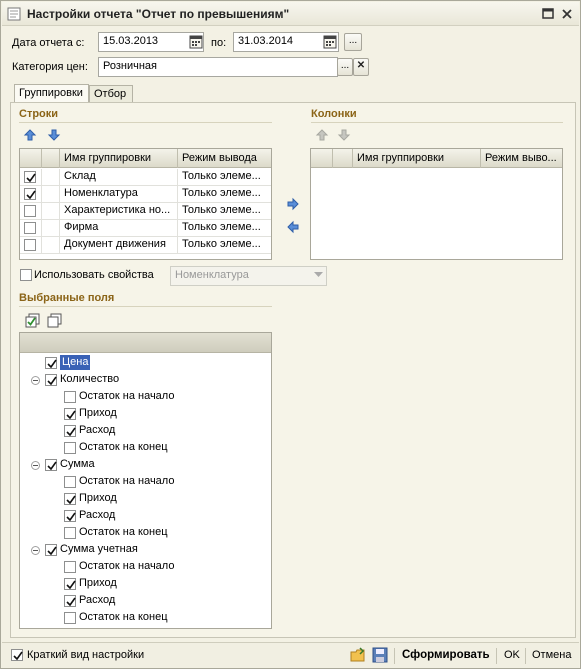  What do you see at coordinates (548, 14) in the screenshot?
I see `maximize-icon` at bounding box center [548, 14].